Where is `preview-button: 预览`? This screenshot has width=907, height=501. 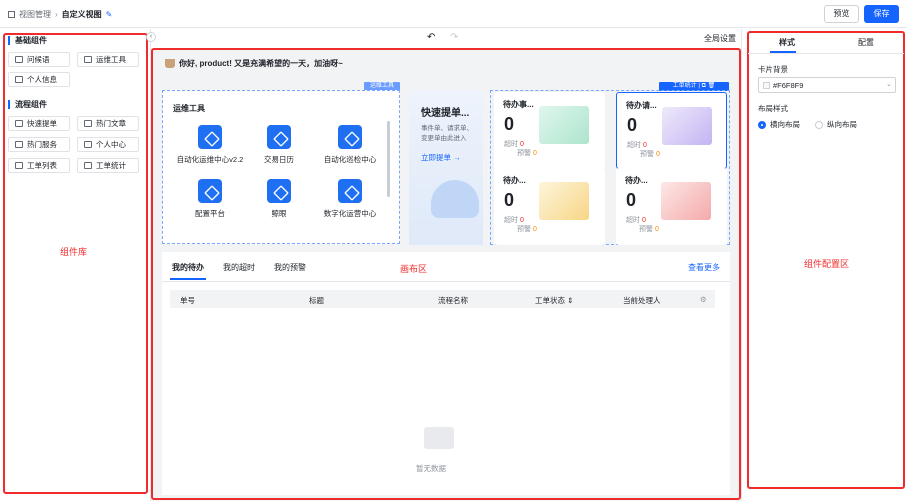
preview-button: 预览 is located at coordinates (841, 14).